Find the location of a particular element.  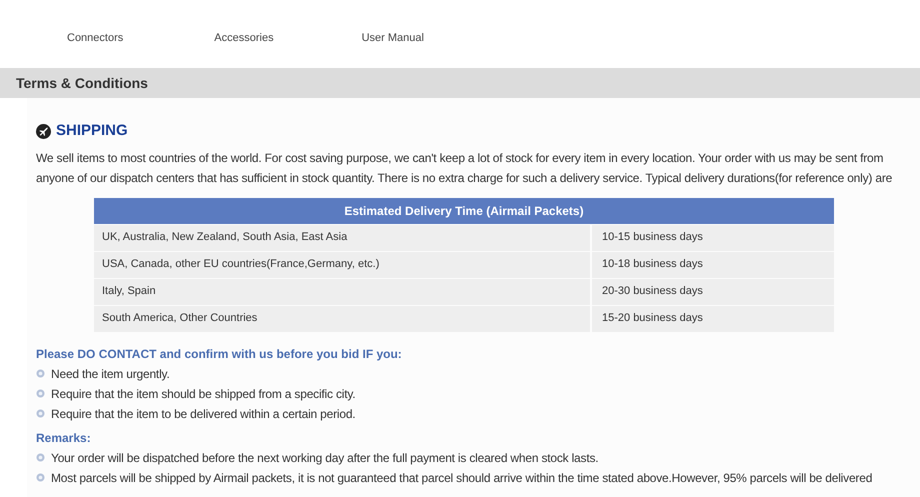

nav-link: Accessories is located at coordinates (244, 38).